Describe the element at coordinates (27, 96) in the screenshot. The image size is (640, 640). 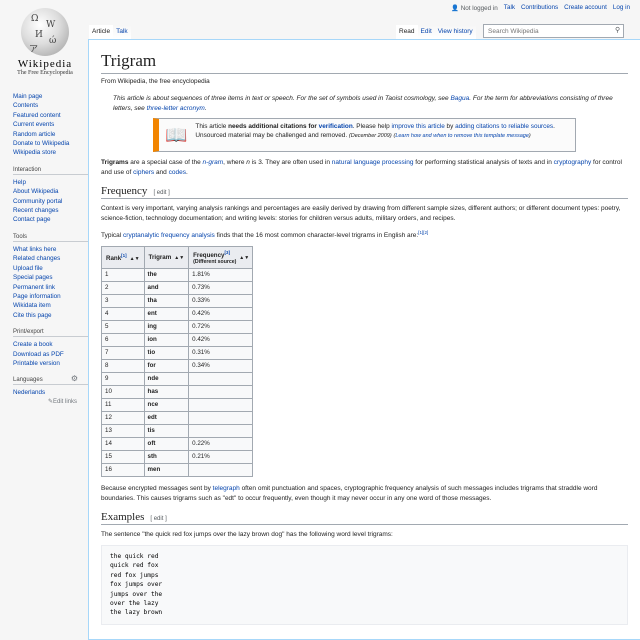
I see `sidebar-link: Main page` at that location.